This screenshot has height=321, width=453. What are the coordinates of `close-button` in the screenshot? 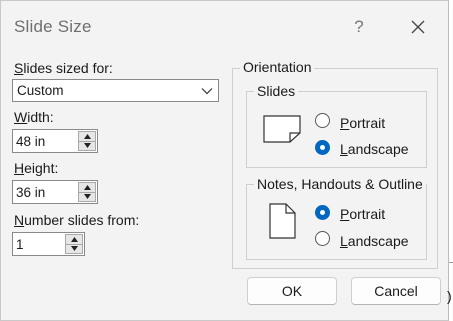 It's located at (418, 27).